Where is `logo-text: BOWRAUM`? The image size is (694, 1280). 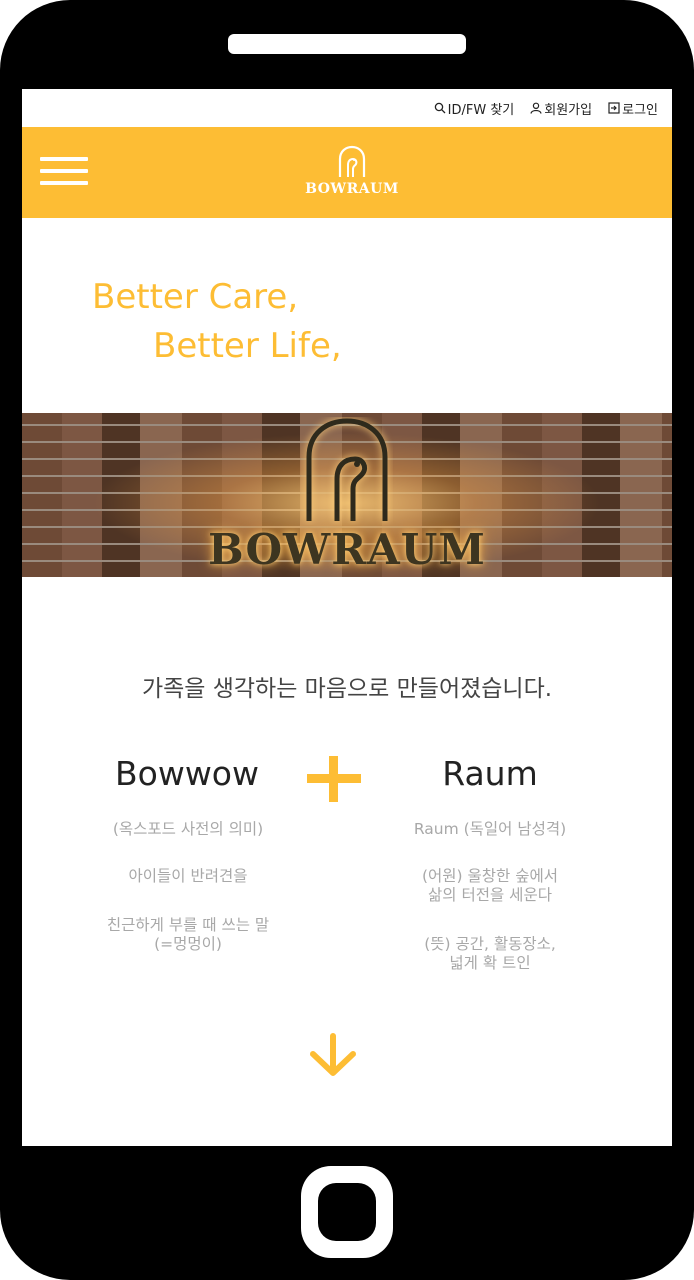
logo-text: BOWRAUM is located at coordinates (352, 189).